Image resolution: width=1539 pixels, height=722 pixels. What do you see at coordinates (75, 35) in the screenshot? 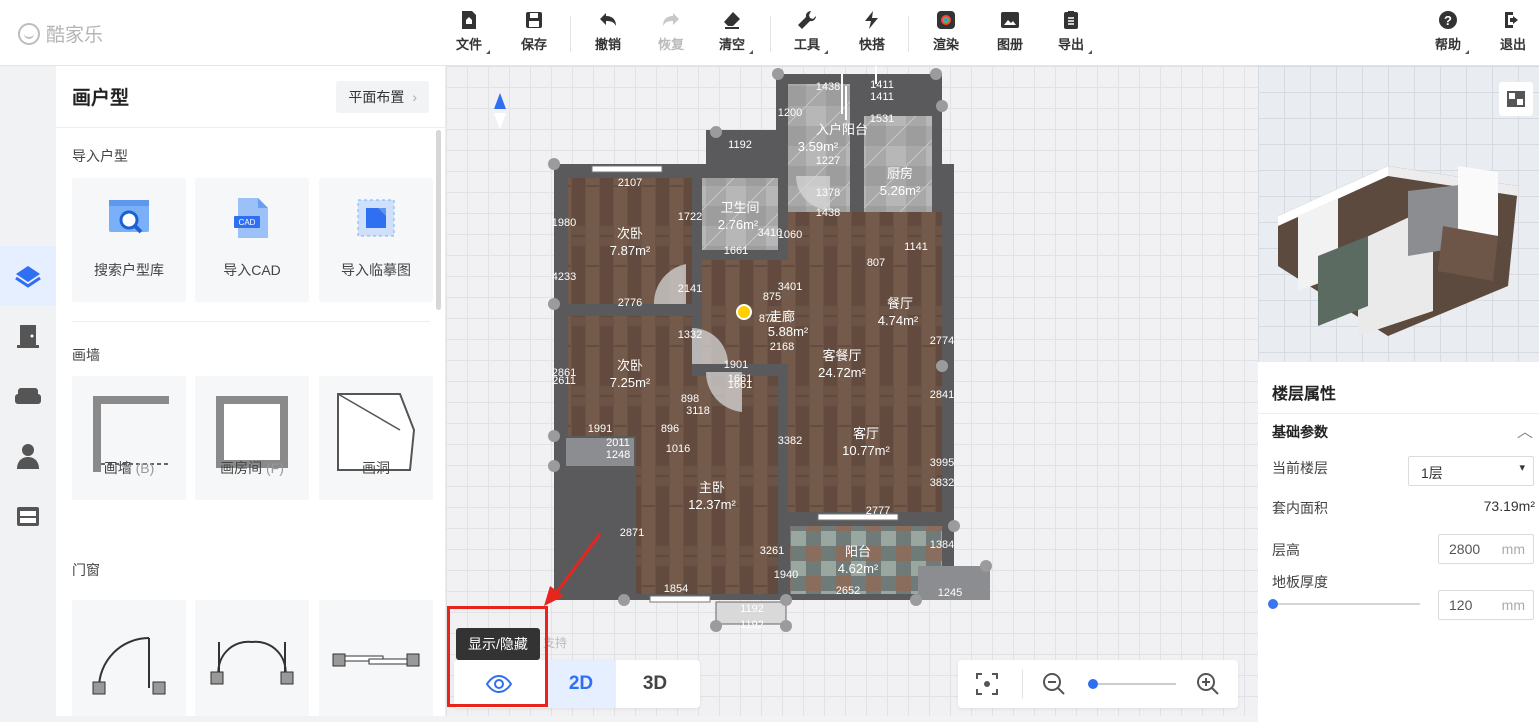
I see `brand-name: 酷家乐` at bounding box center [75, 35].